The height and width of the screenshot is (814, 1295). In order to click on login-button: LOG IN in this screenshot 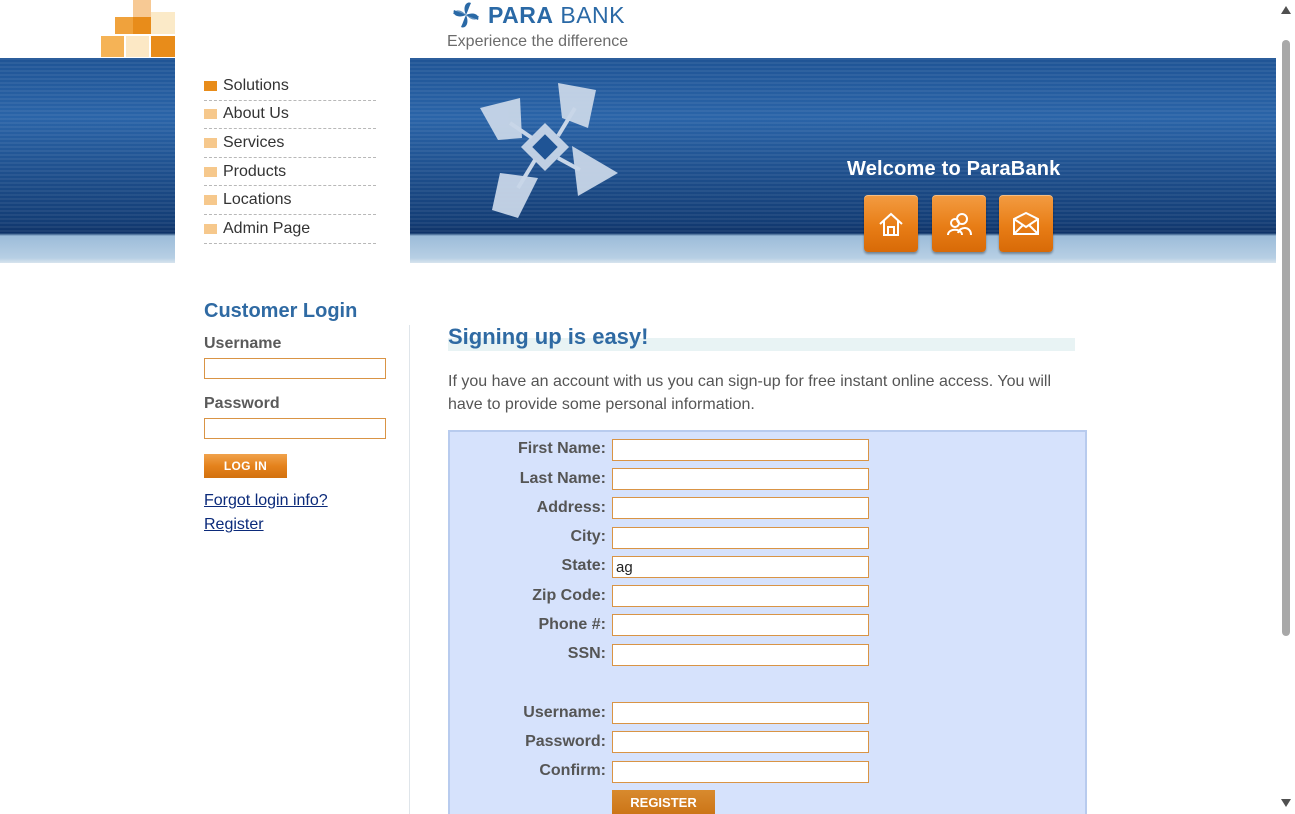, I will do `click(245, 466)`.